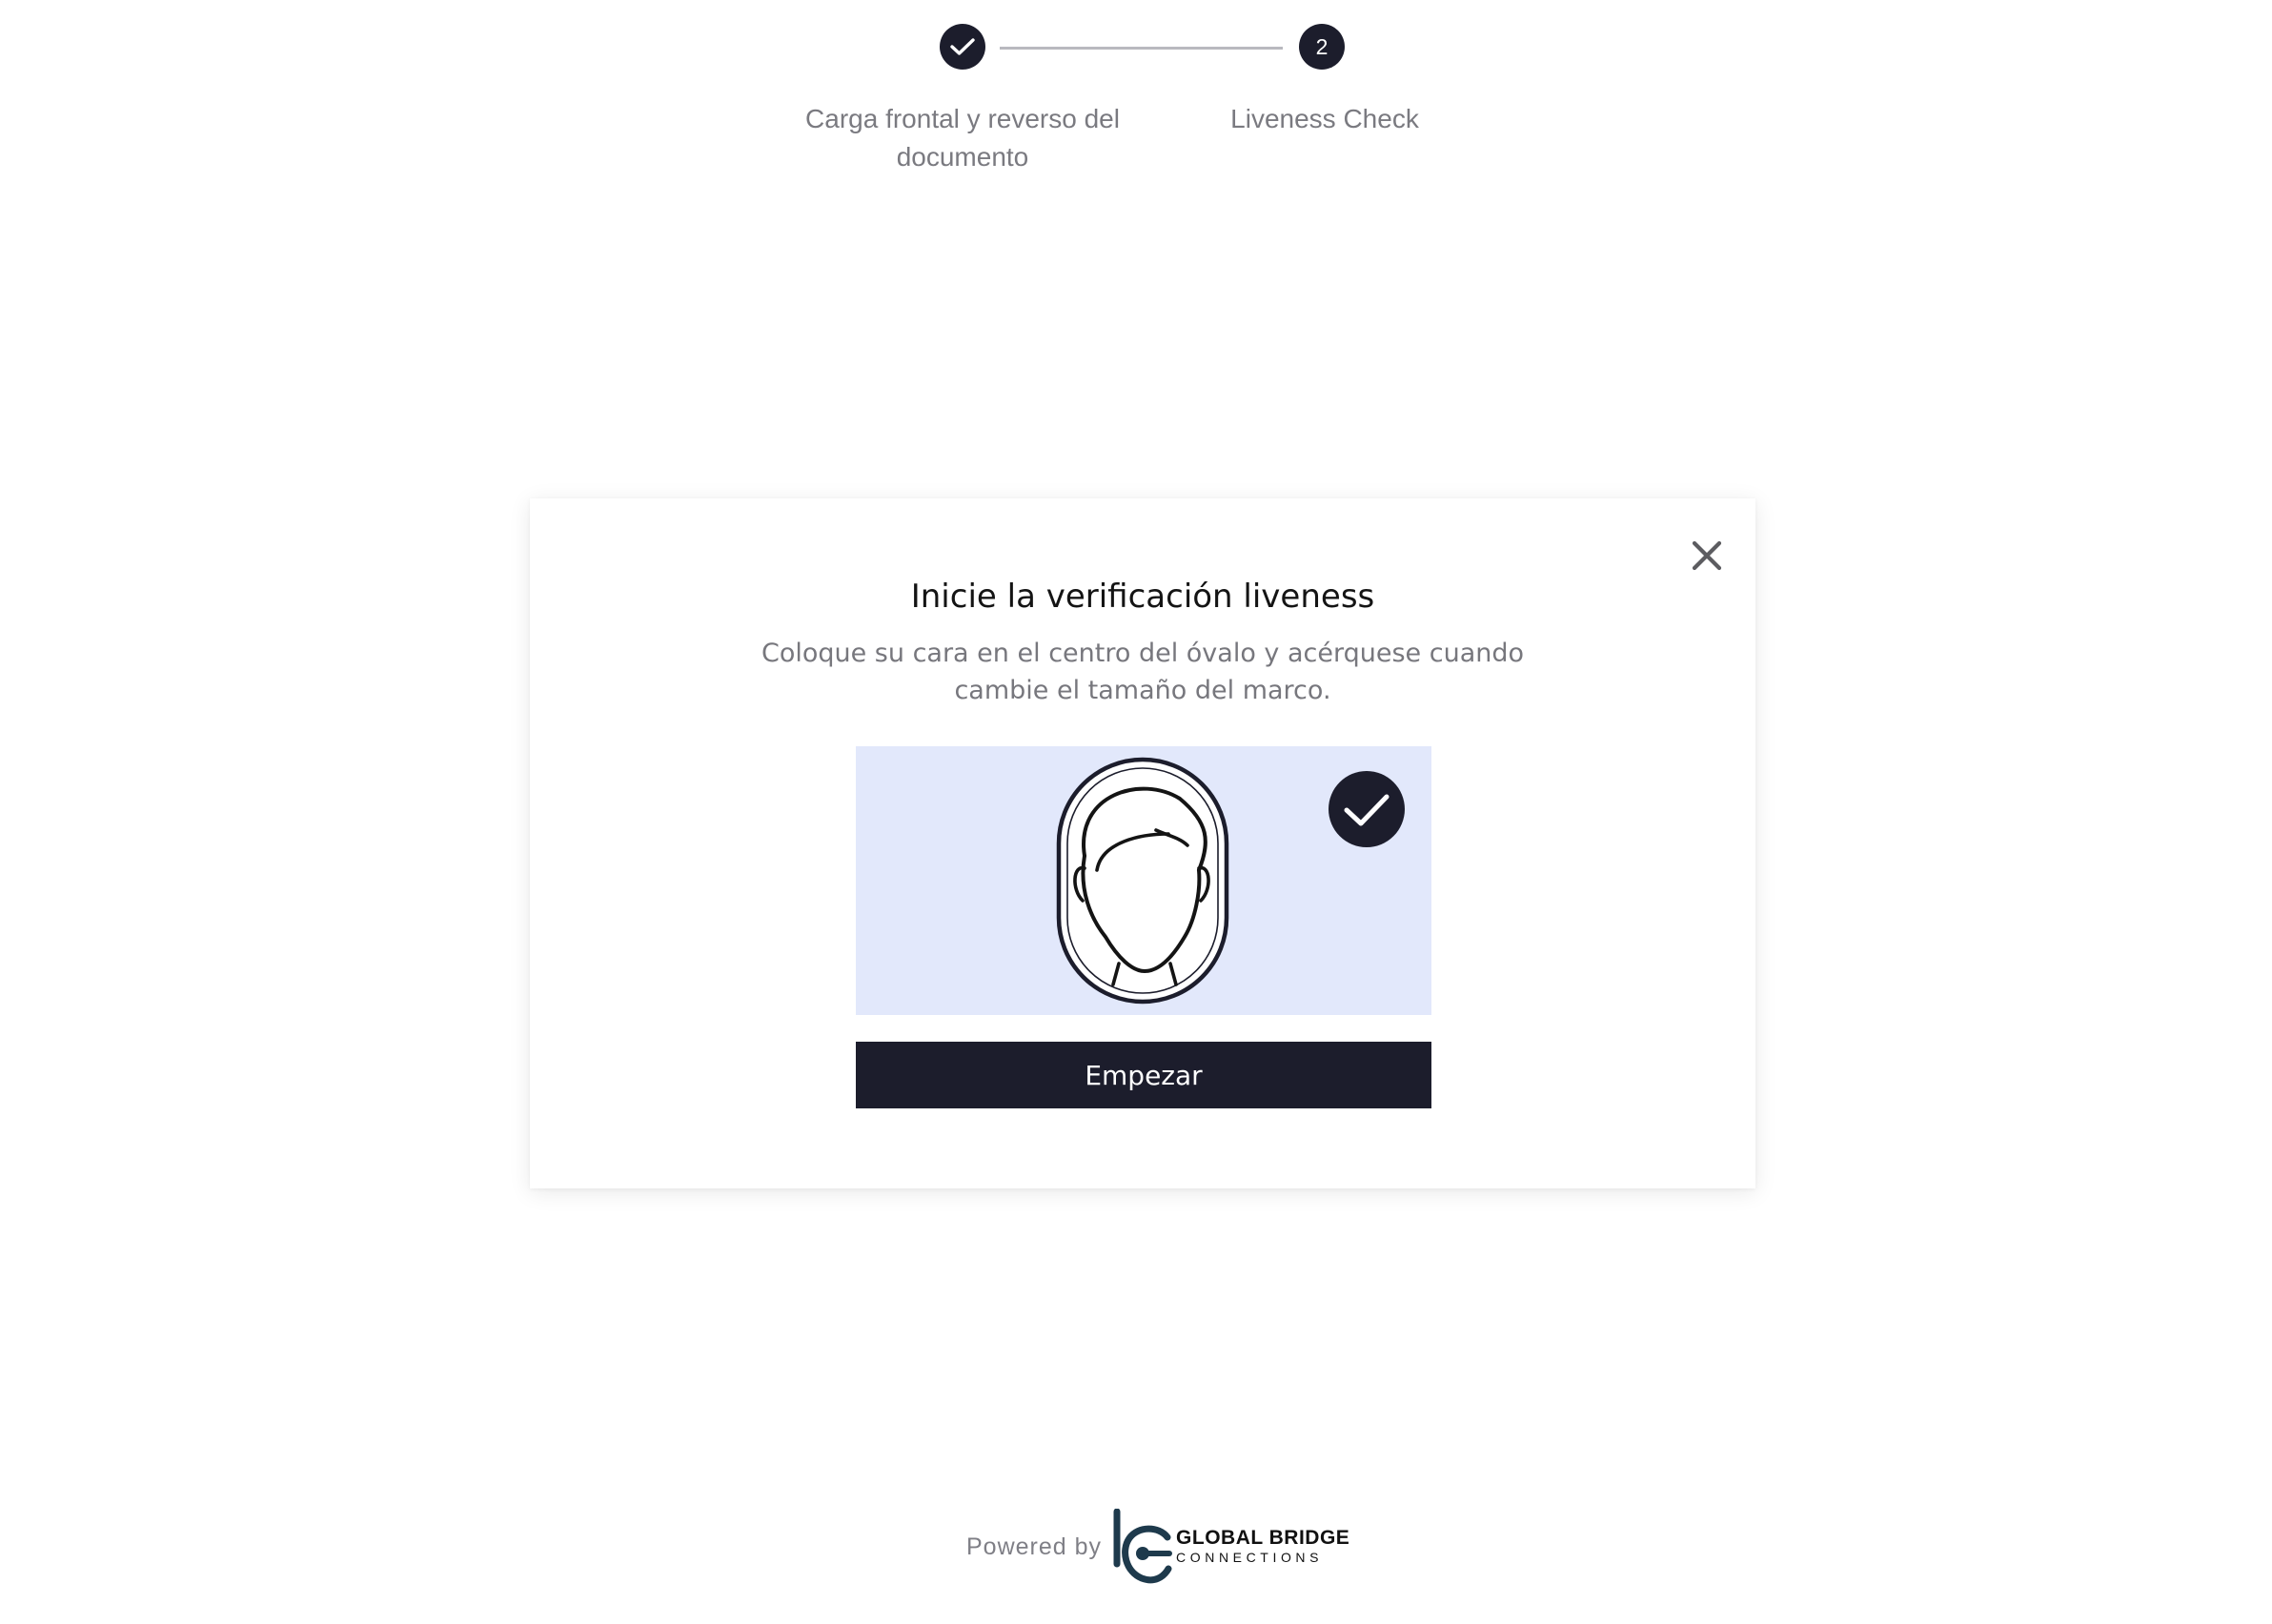 The image size is (2272, 1624). I want to click on global-bridge-logo-icon, so click(1143, 1546).